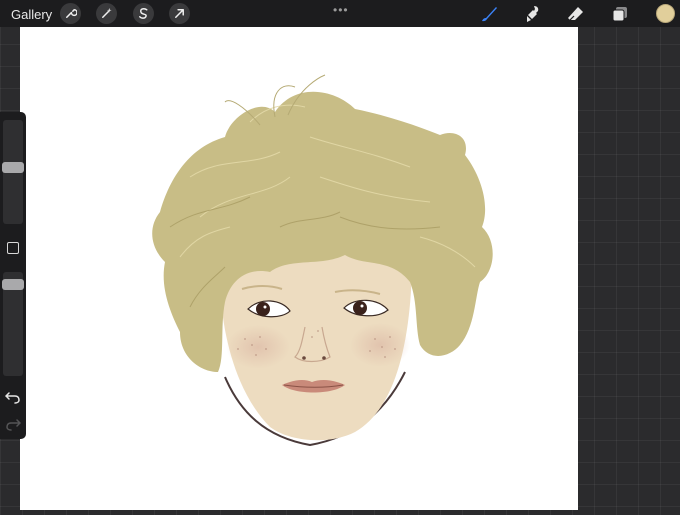 This screenshot has height=515, width=680. I want to click on opacity-slider, so click(13, 324).